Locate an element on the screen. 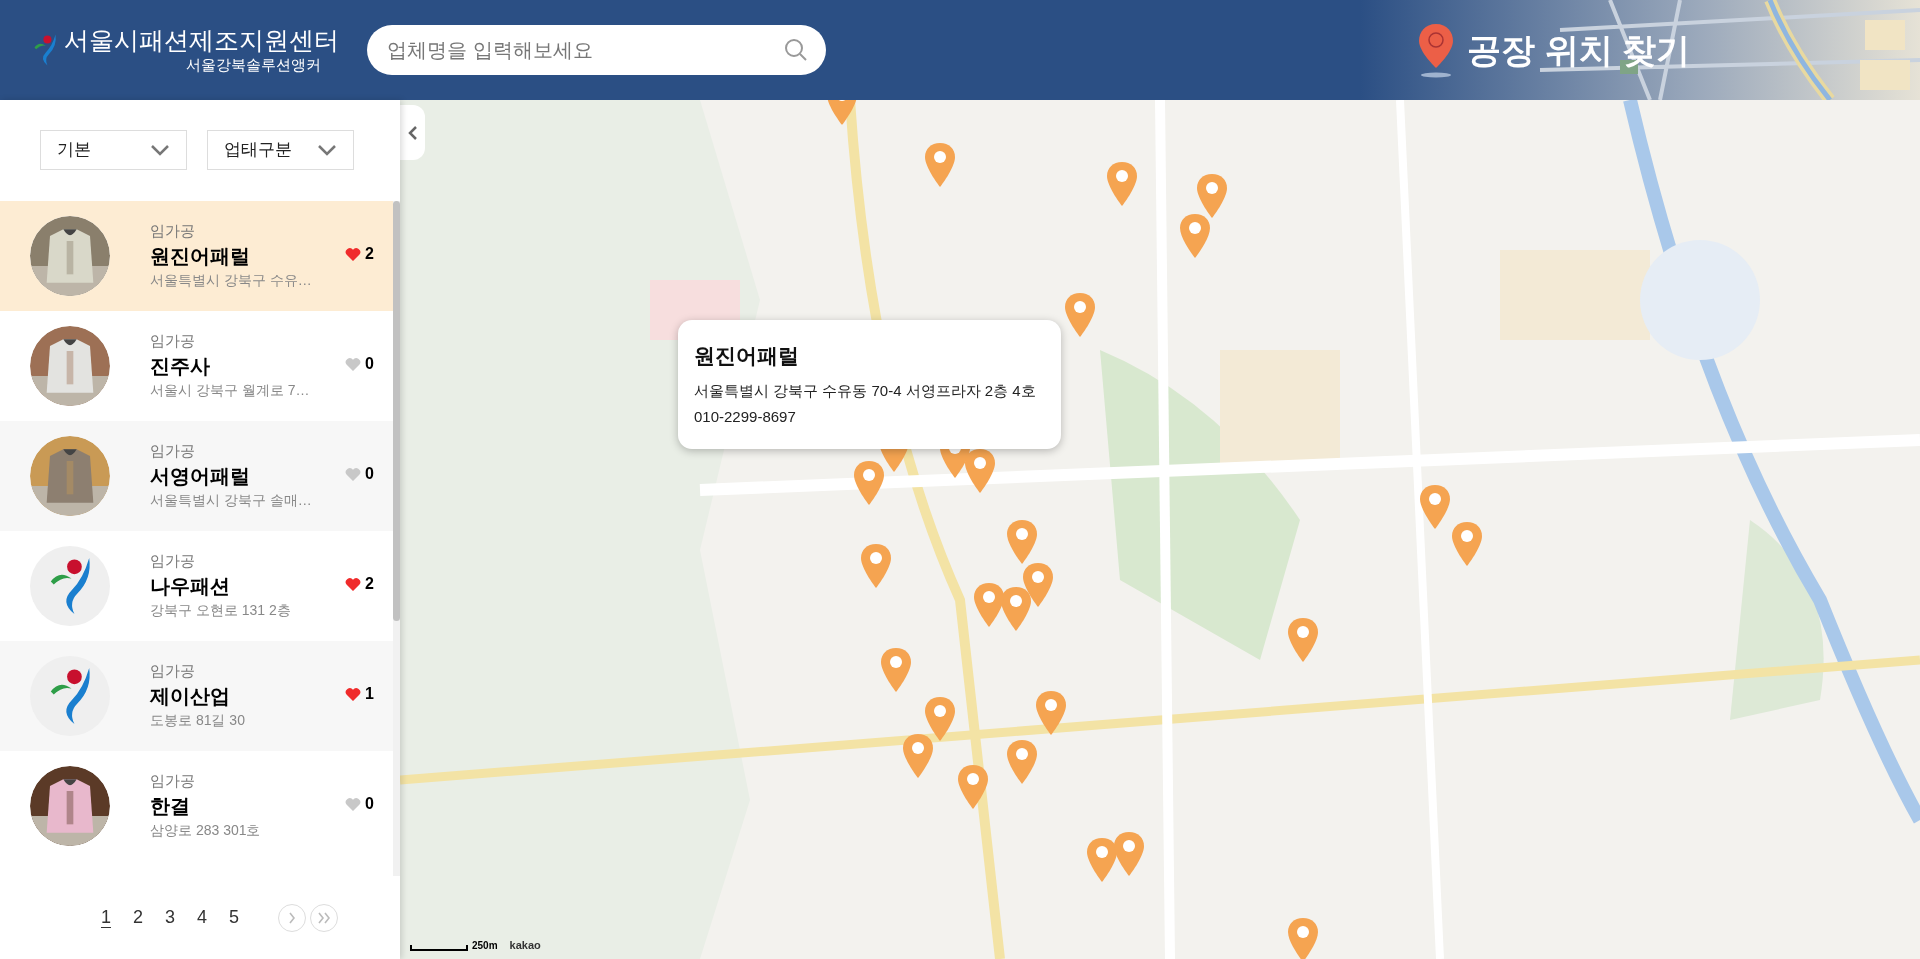  site-title: 서울시패션제조지원센터 is located at coordinates (201, 40).